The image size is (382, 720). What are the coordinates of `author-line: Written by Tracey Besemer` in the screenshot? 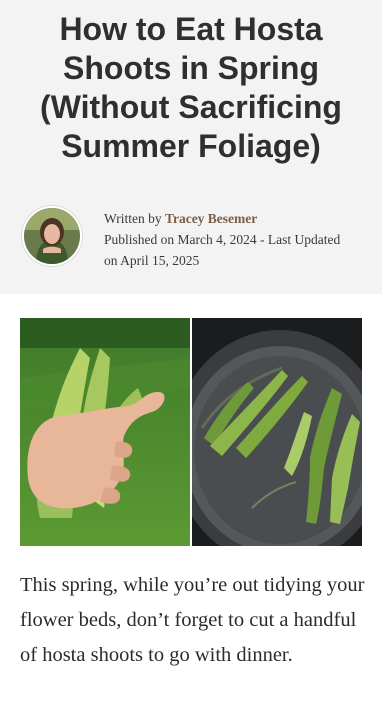 It's located at (224, 218).